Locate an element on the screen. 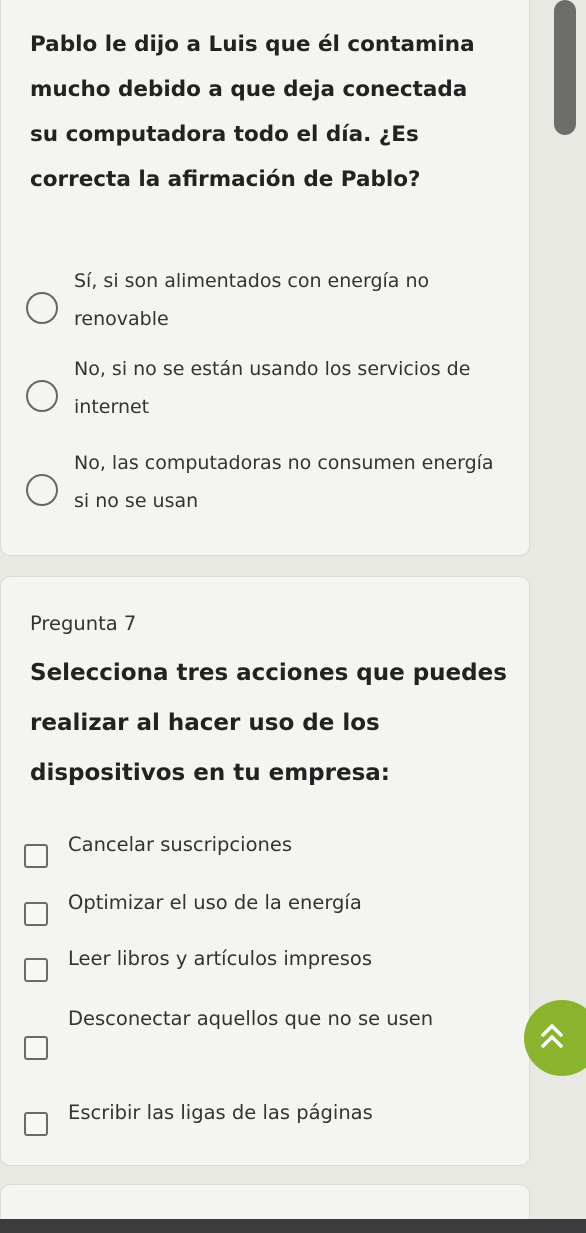 The width and height of the screenshot is (586, 1233). checkbox-option-5: Escribir las ligas de las páginas is located at coordinates (274, 1120).